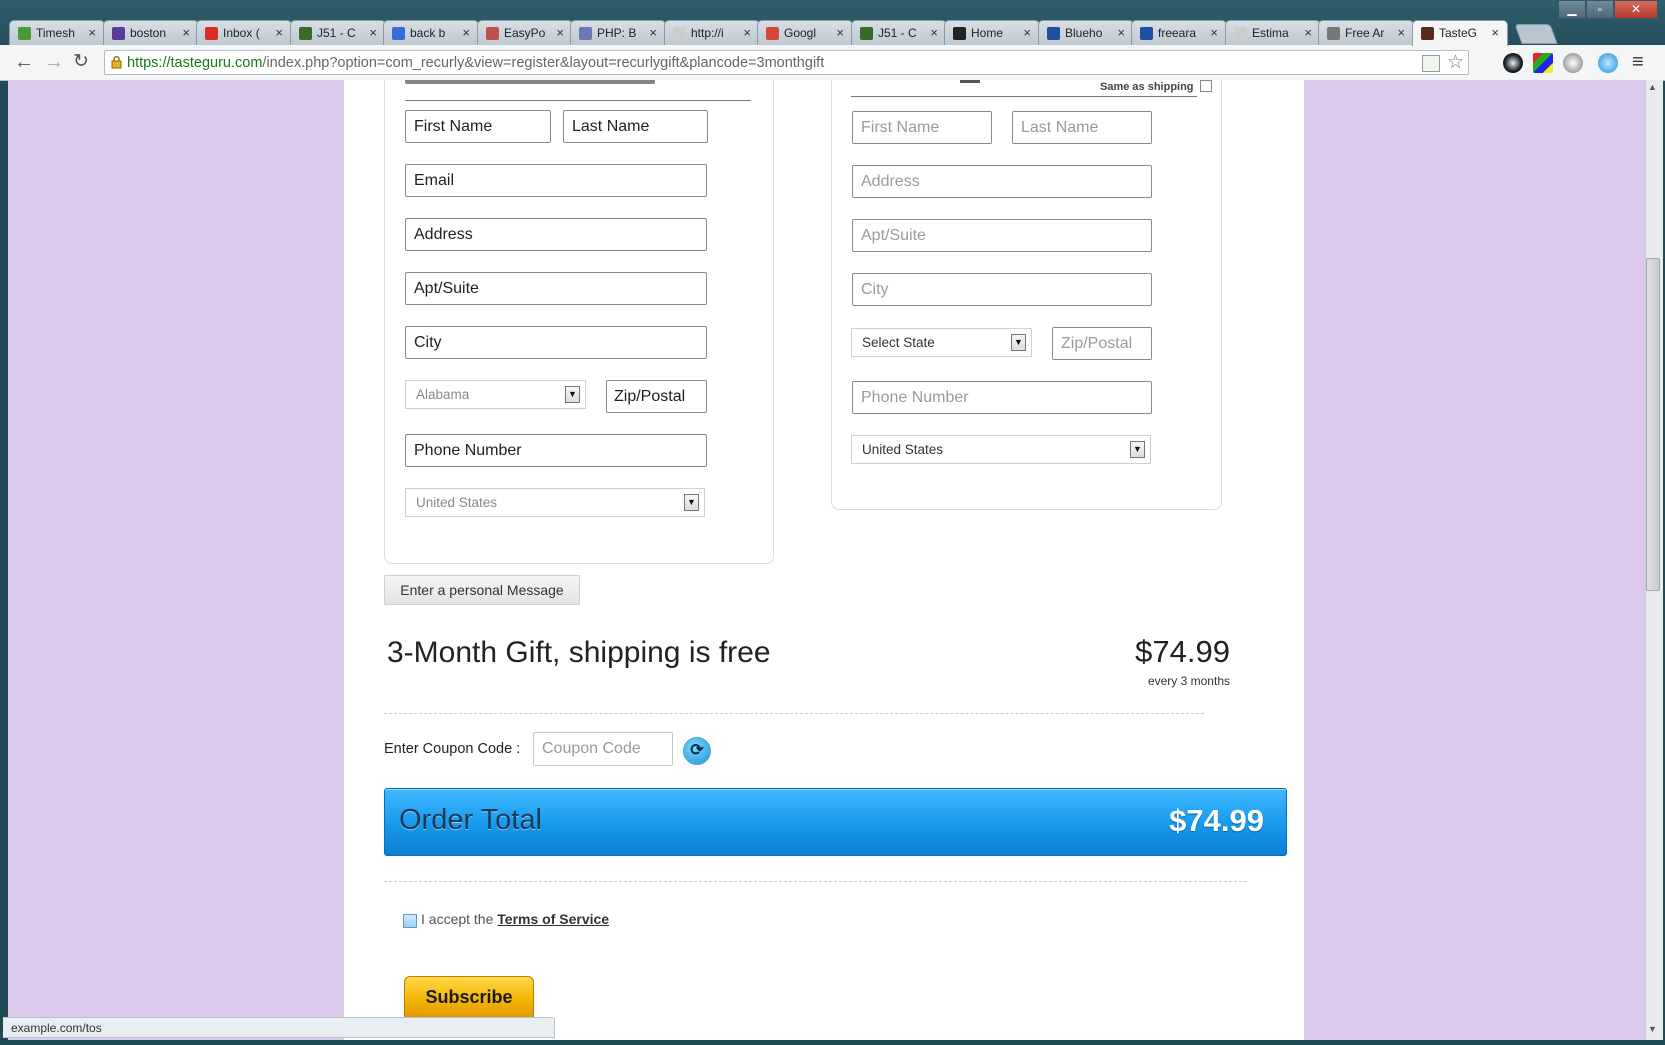 The image size is (1665, 1045). Describe the element at coordinates (656, 396) in the screenshot. I see `shipping-zip-input` at that location.